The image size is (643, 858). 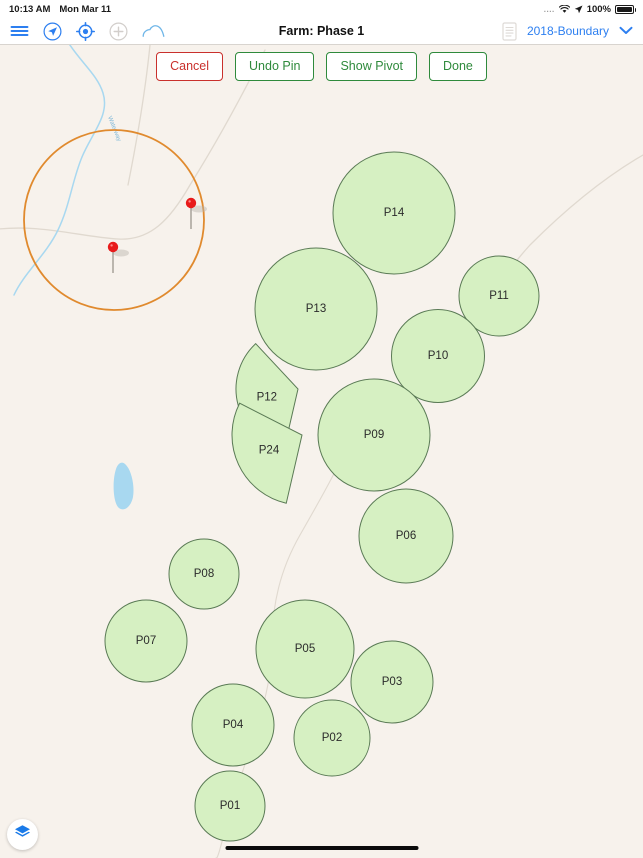 I want to click on status-bar-right: .... 100%, so click(x=589, y=9).